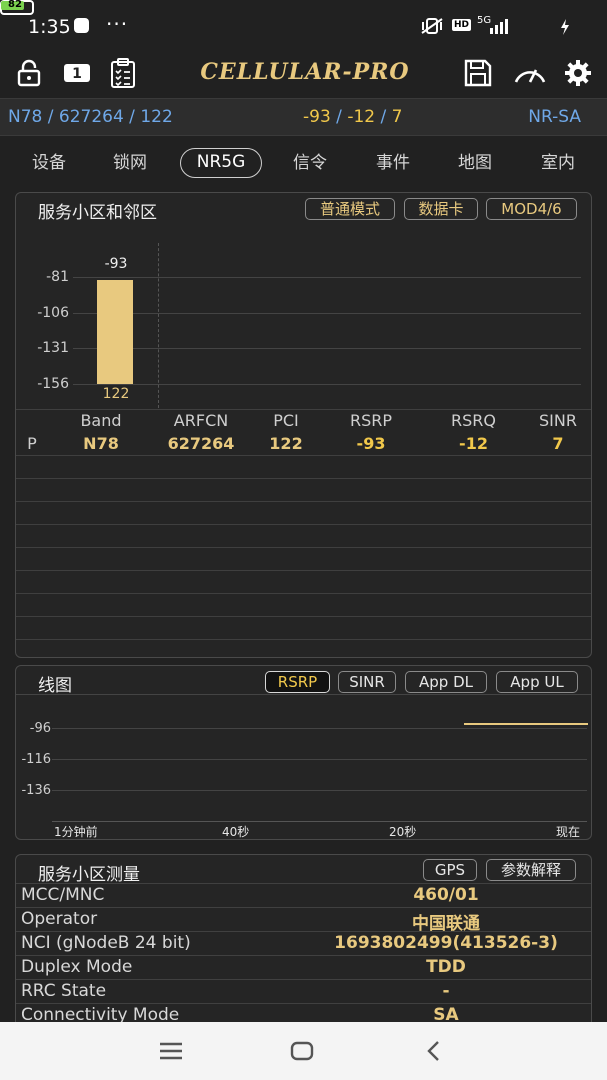 The width and height of the screenshot is (607, 1080). Describe the element at coordinates (64, 991) in the screenshot. I see `rrc-state-label: RRC State` at that location.